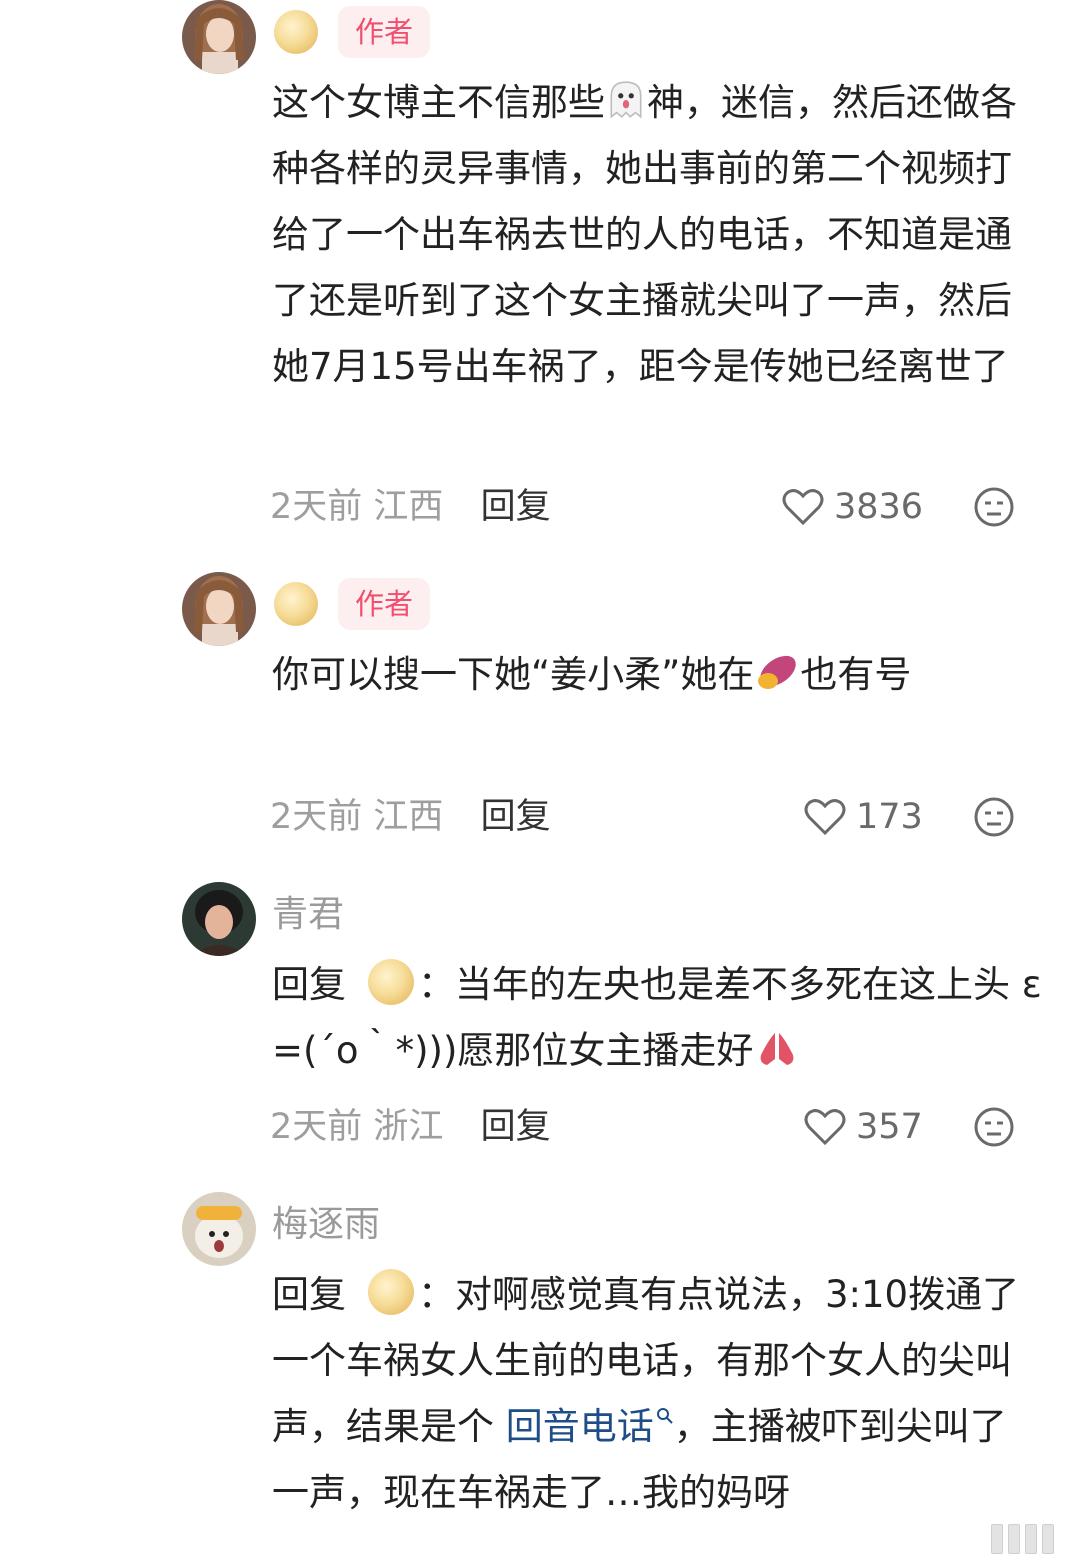 This screenshot has width=1072, height=1568. Describe the element at coordinates (664, 1416) in the screenshot. I see `search-icon` at that location.